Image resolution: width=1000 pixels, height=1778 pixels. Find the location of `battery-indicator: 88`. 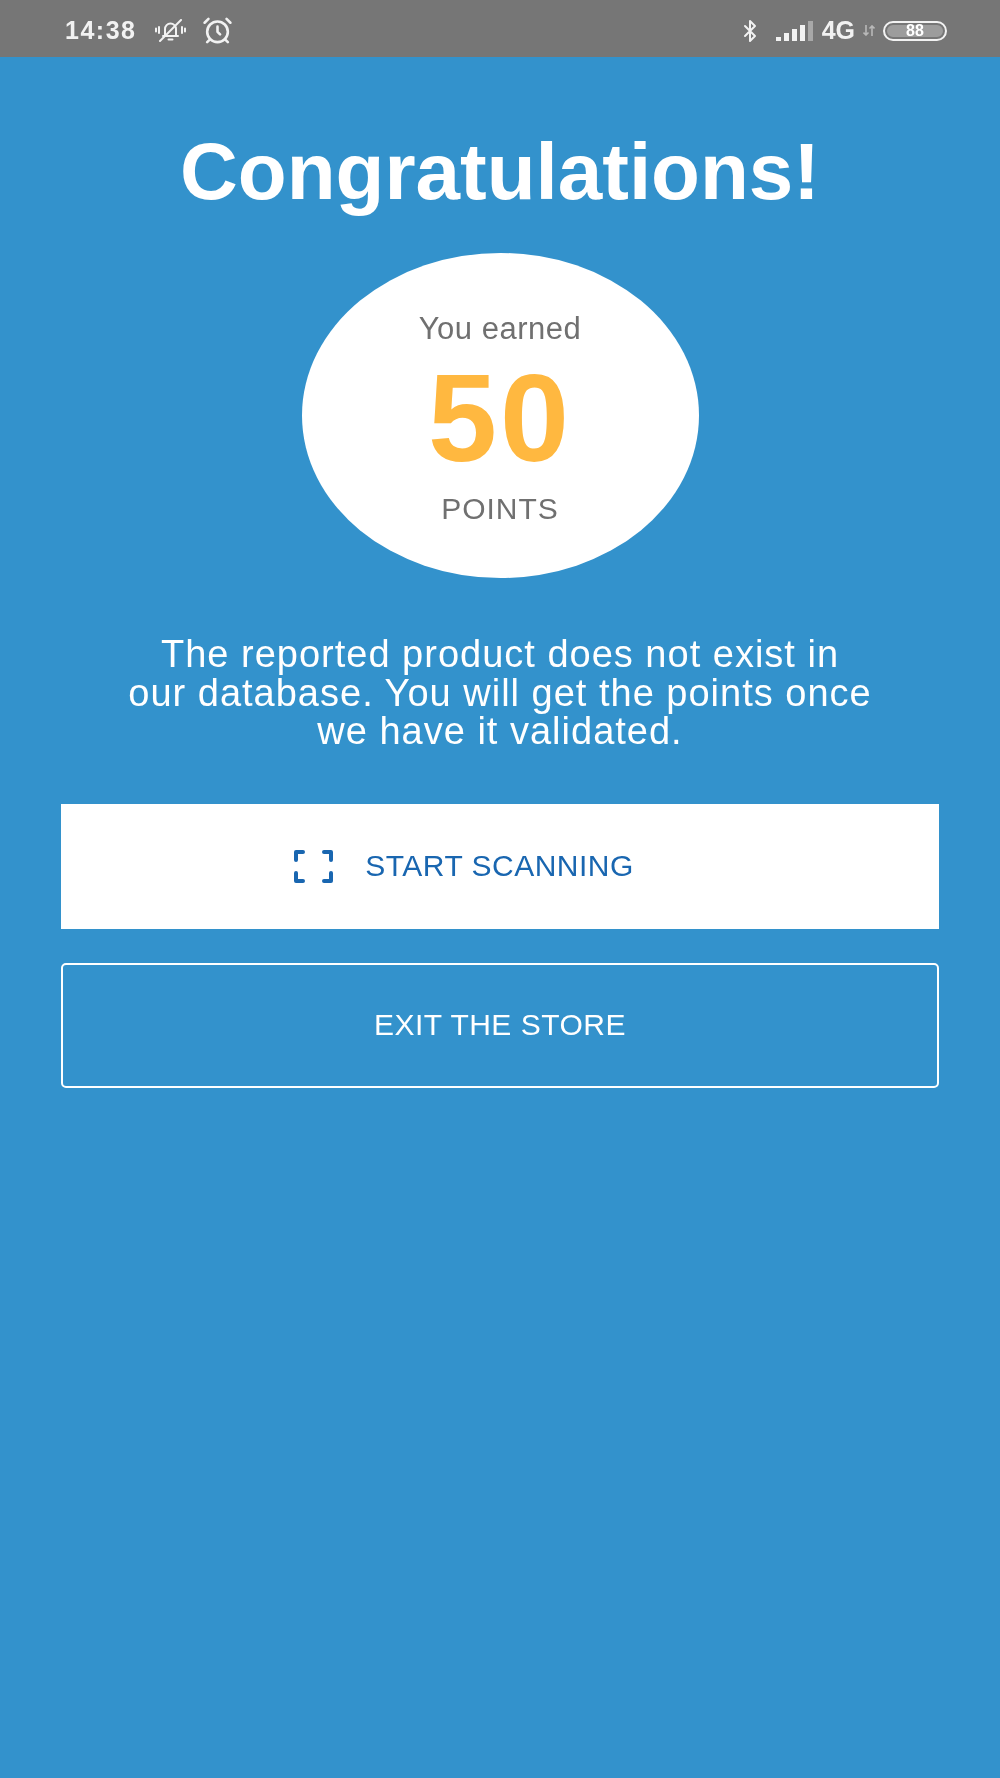

battery-indicator: 88 is located at coordinates (915, 30).